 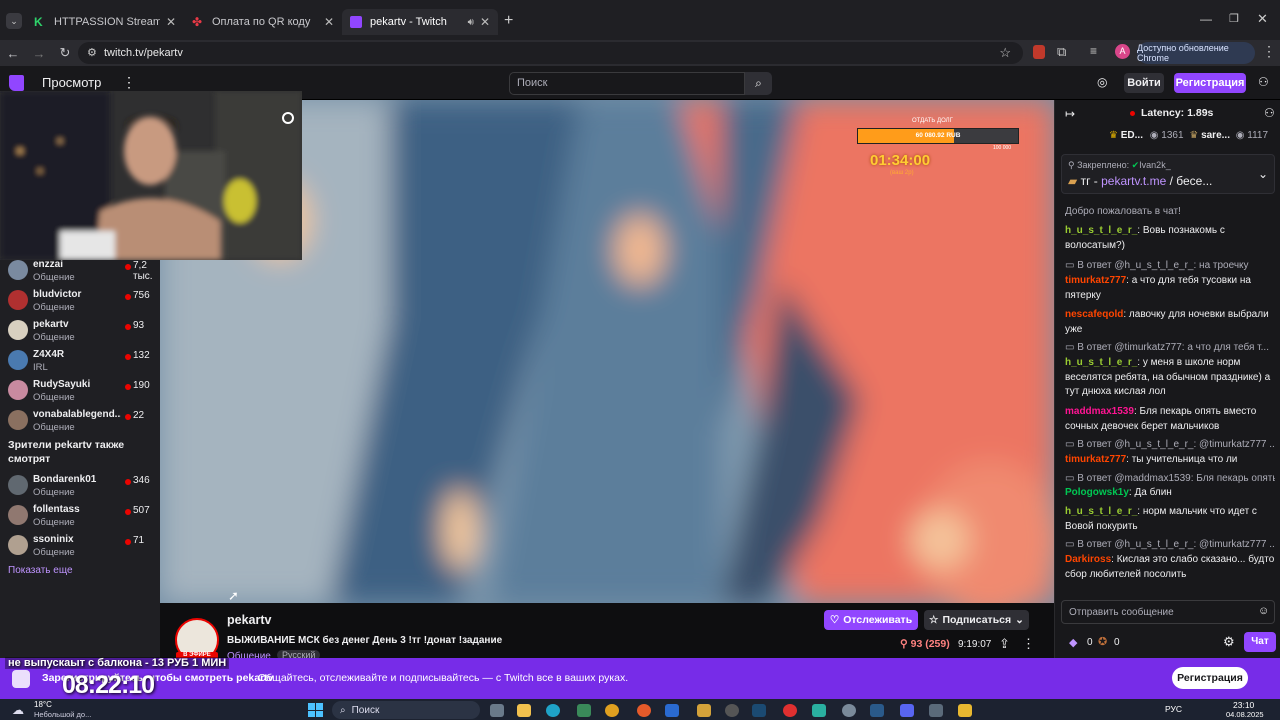 I want to click on channel-name: pekartv, so click(x=249, y=620).